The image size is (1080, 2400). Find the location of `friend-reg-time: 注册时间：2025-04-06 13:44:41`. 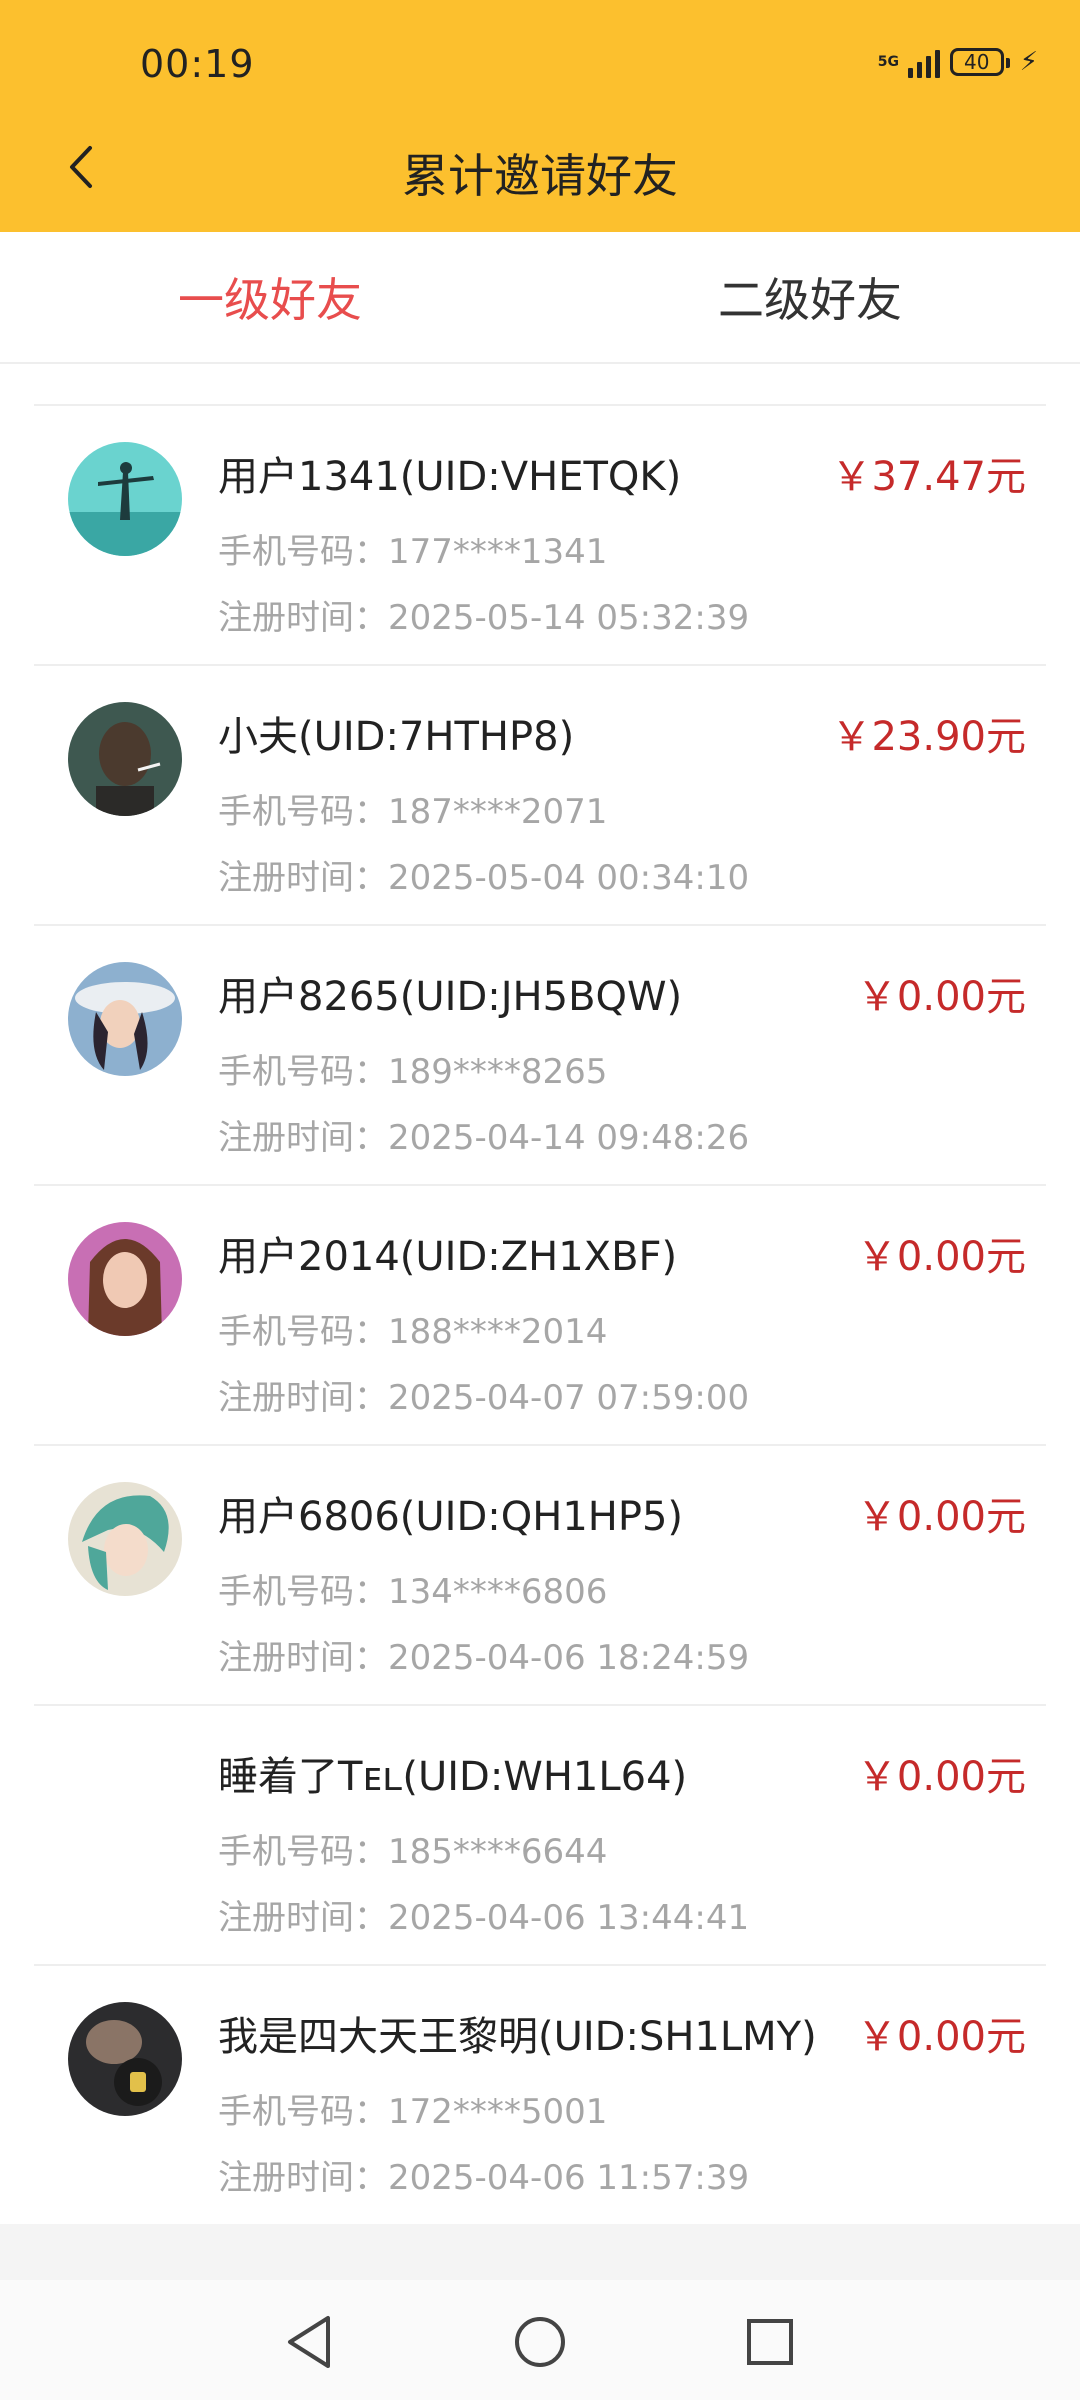

friend-reg-time: 注册时间：2025-04-06 13:44:41 is located at coordinates (484, 1918).